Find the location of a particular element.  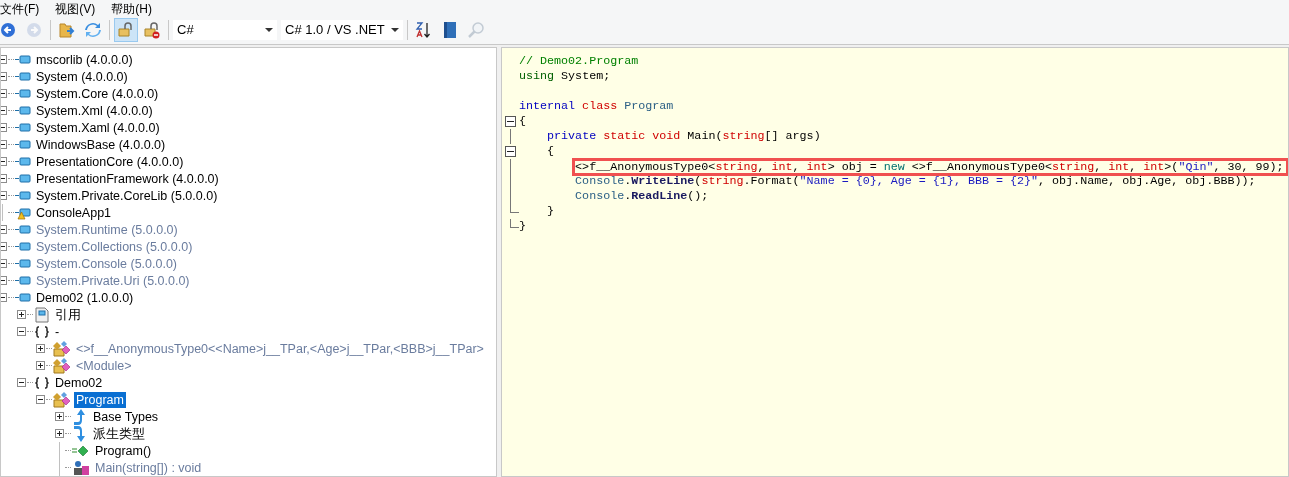

code-text: >( is located at coordinates (1171, 166).